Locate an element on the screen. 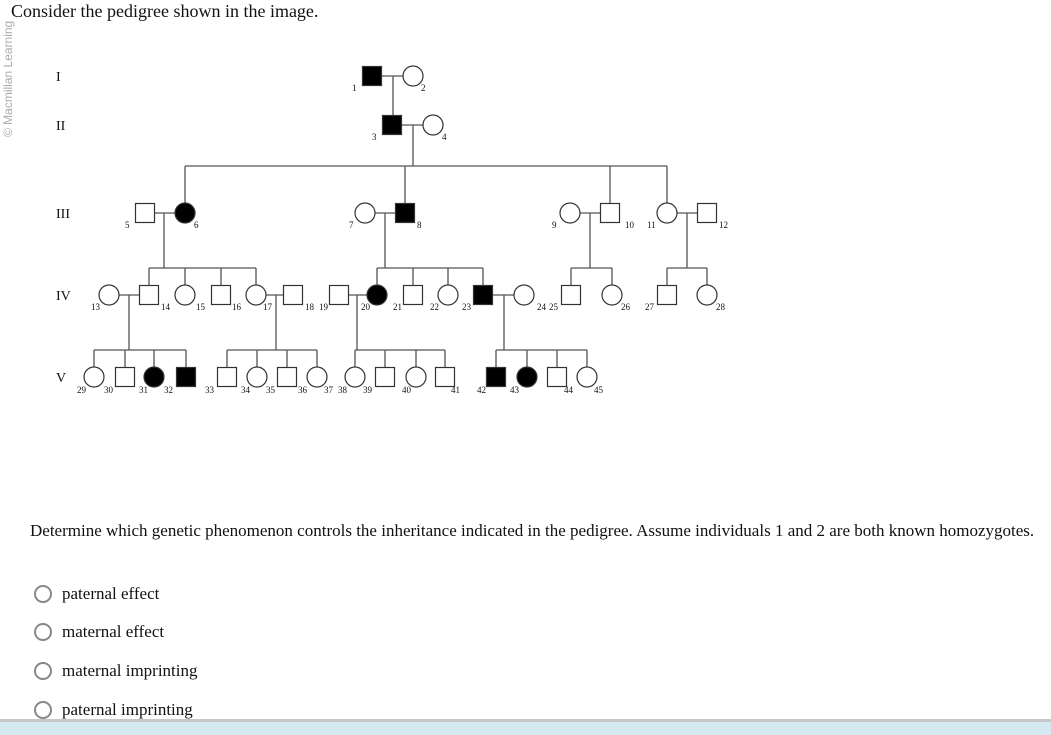 This screenshot has width=1051, height=735. individual-number-label: 16 is located at coordinates (237, 307).